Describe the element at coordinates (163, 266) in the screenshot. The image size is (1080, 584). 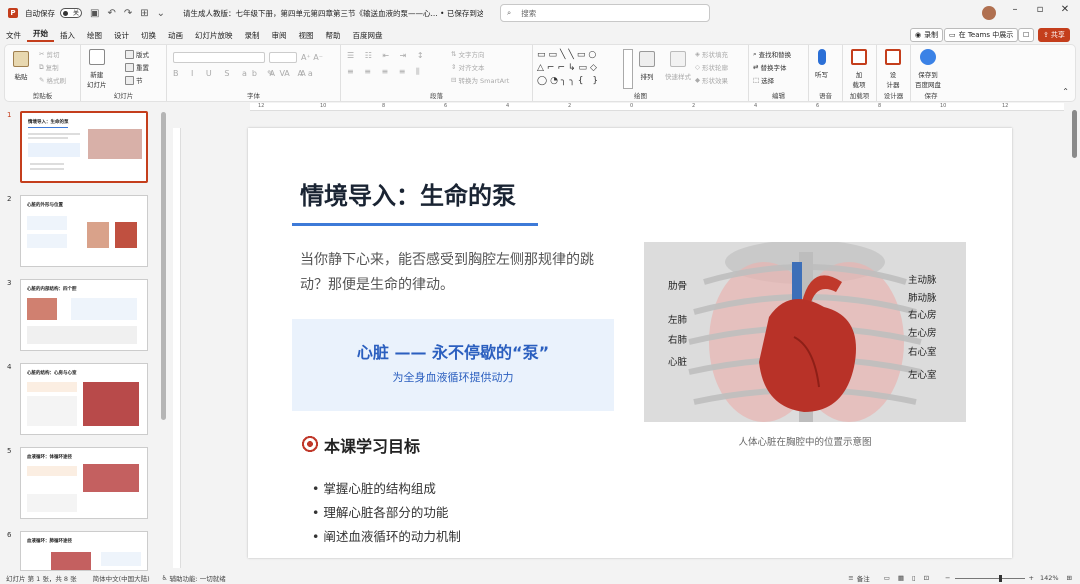
I see `thumbnail-scrollbar` at that location.